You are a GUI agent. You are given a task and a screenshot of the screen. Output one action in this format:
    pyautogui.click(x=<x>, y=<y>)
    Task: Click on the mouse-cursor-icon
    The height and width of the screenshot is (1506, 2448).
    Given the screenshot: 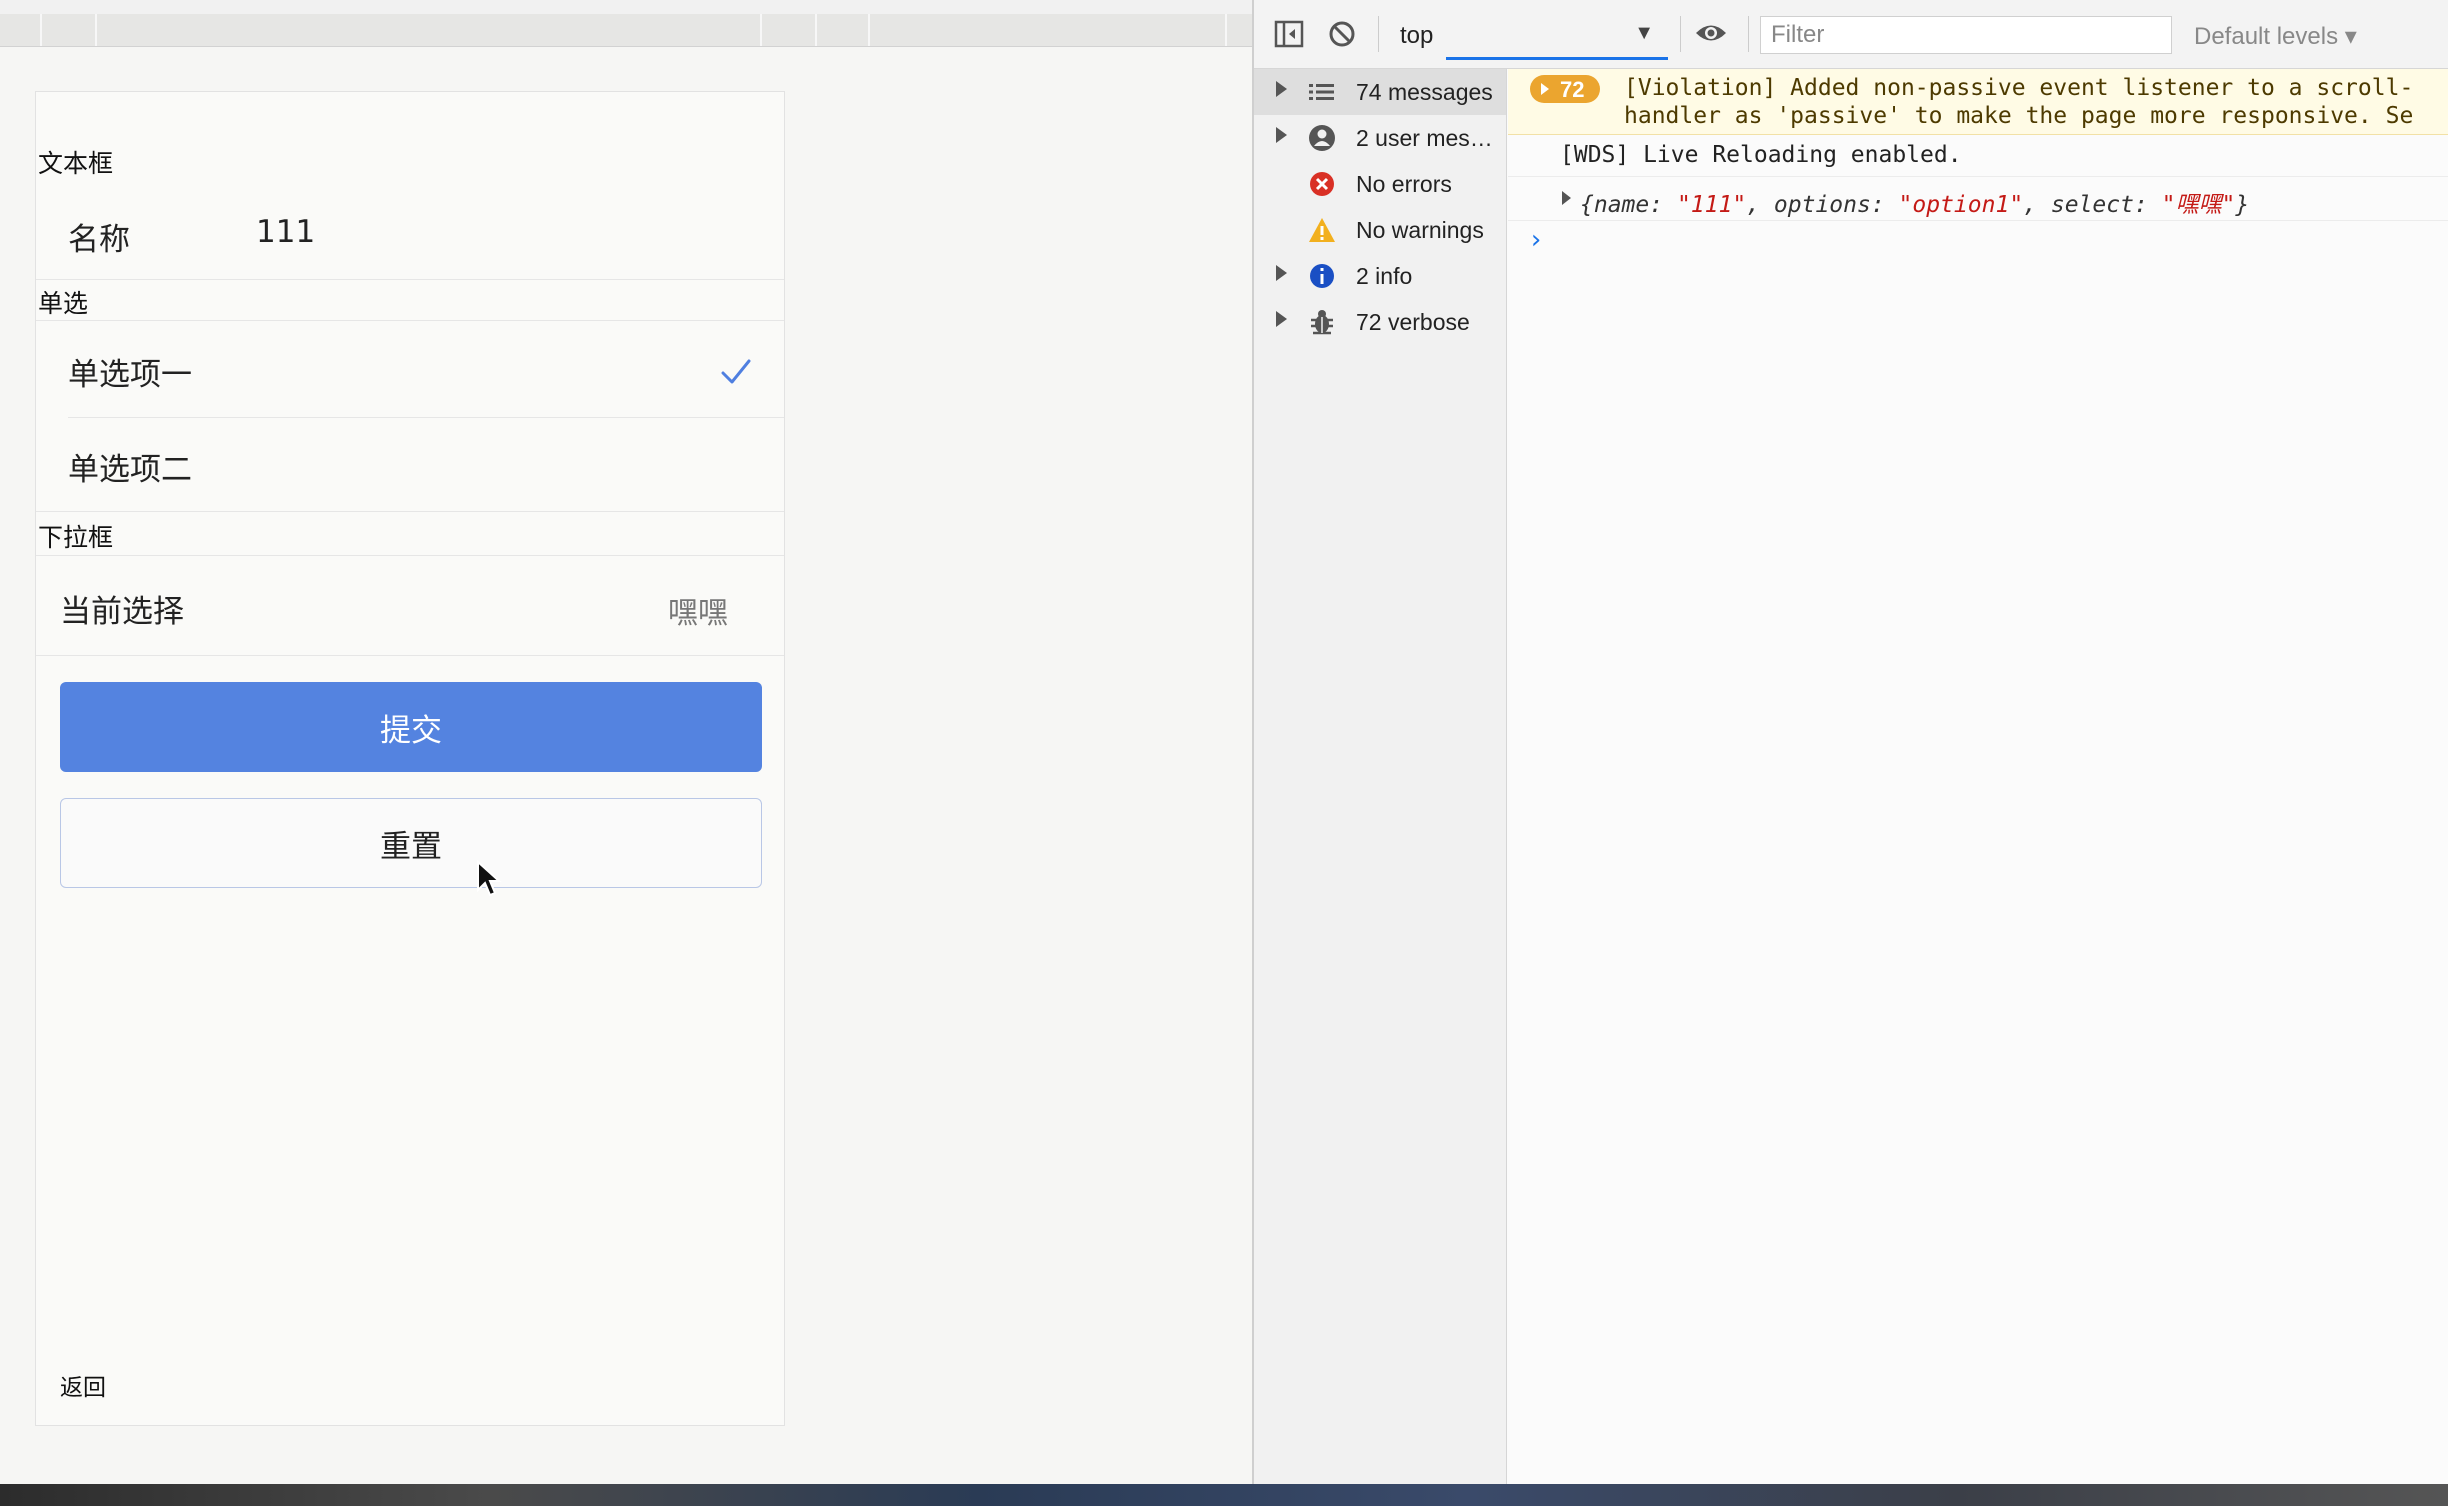 What is the action you would take?
    pyautogui.click(x=489, y=878)
    